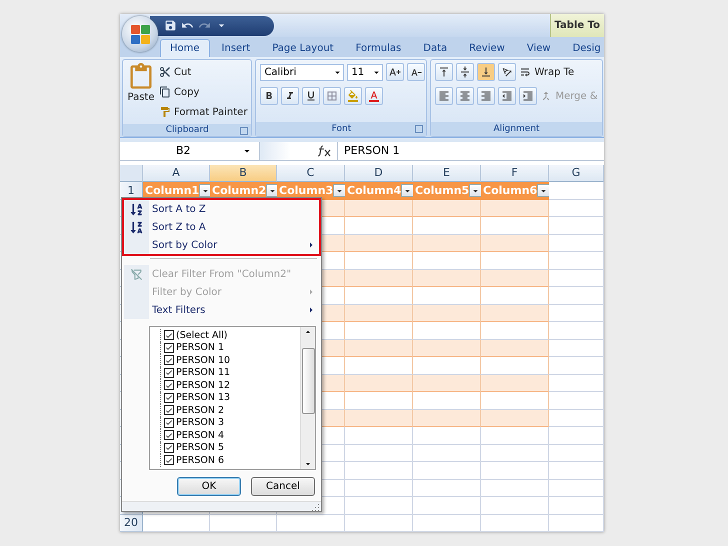 The image size is (728, 546). What do you see at coordinates (303, 48) in the screenshot?
I see `ribbon-tab: Page Layout` at bounding box center [303, 48].